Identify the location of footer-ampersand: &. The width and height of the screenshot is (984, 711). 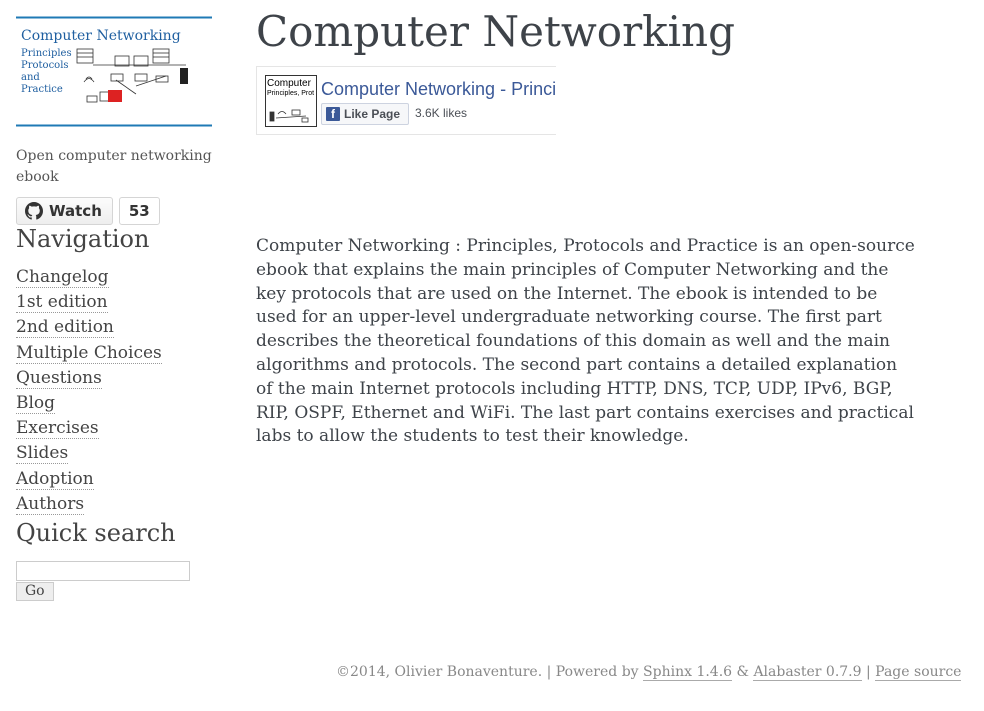
(743, 672).